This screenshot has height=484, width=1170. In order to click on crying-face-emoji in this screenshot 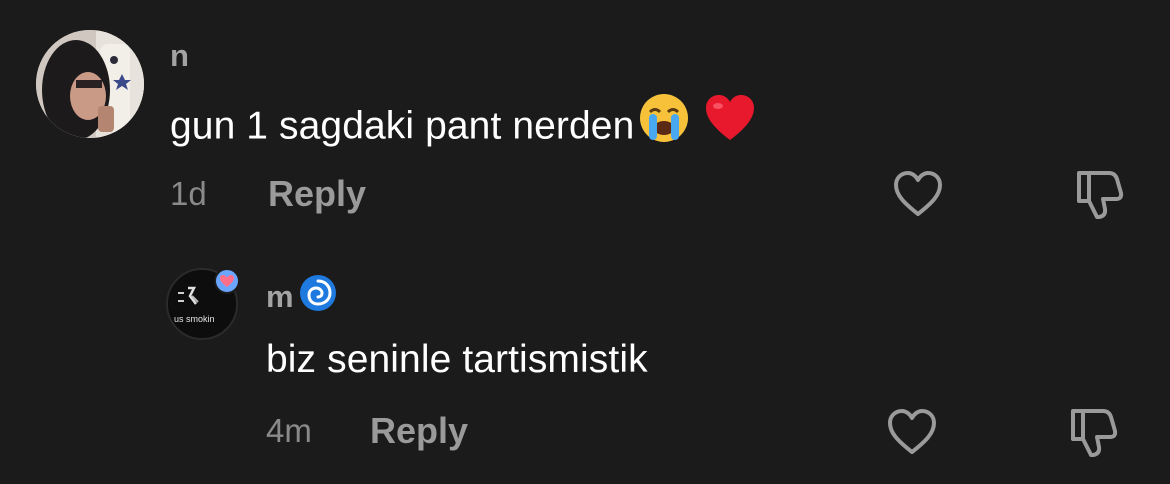, I will do `click(664, 123)`.